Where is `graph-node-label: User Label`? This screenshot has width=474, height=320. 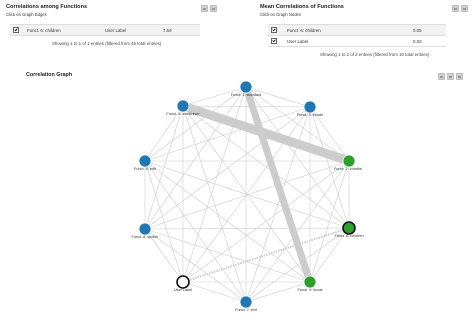
graph-node-label: User Label is located at coordinates (183, 290).